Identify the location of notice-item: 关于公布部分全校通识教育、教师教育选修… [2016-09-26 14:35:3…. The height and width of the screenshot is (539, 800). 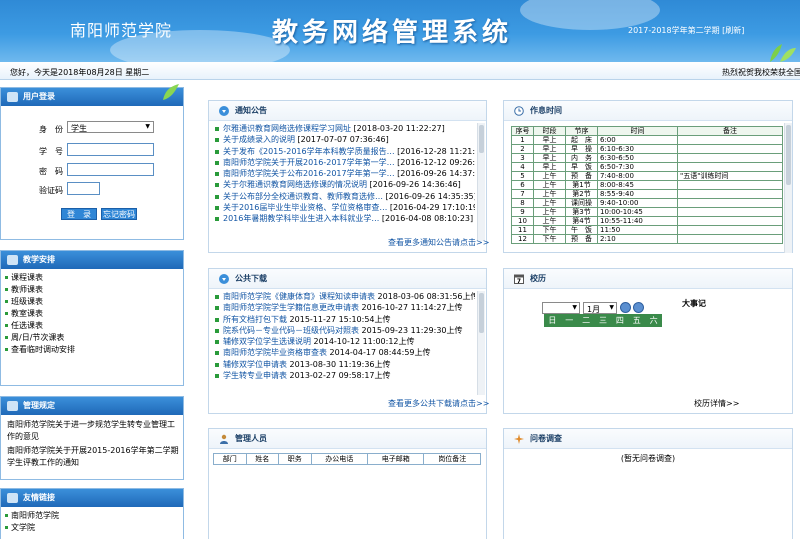
(344, 196).